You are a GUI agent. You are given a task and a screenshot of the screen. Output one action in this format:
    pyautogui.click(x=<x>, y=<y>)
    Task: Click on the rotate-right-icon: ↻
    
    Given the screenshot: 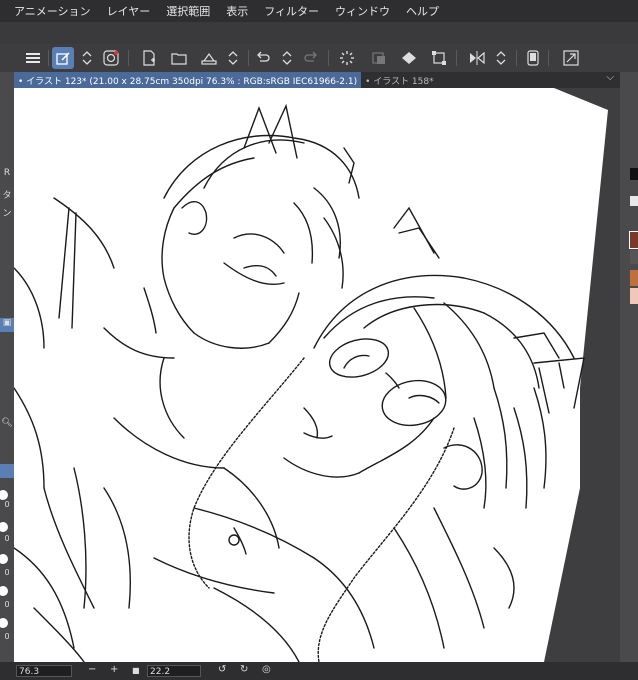 What is the action you would take?
    pyautogui.click(x=244, y=669)
    